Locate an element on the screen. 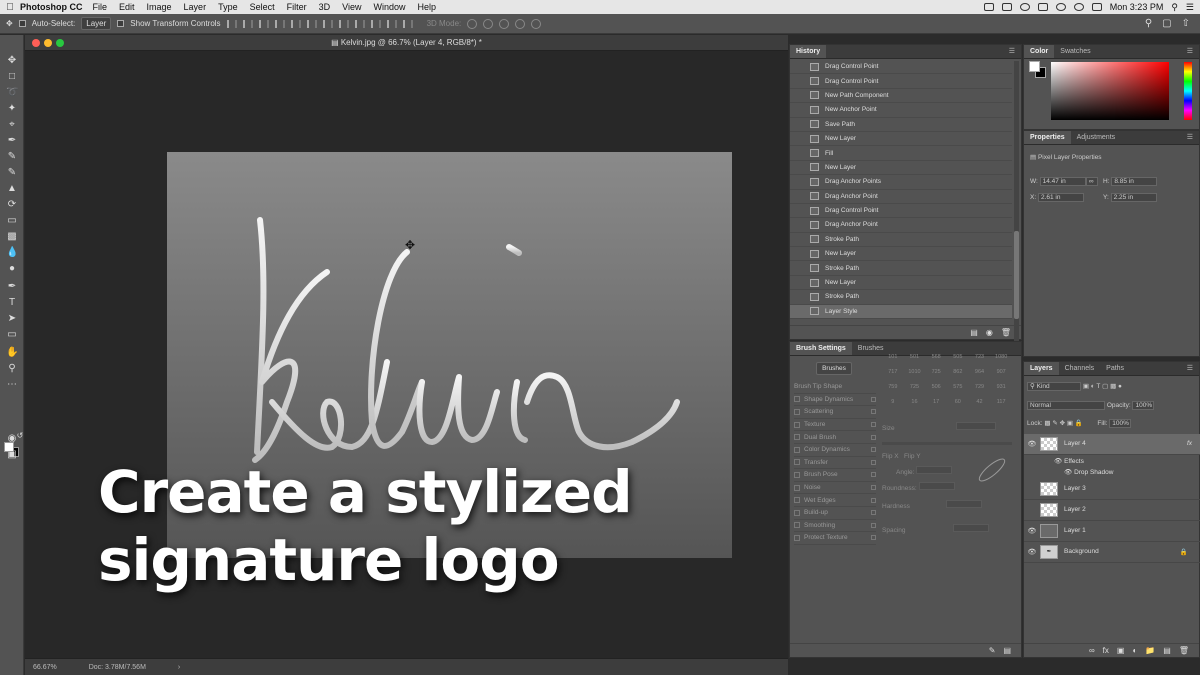 The width and height of the screenshot is (1200, 675). vpn-icon is located at coordinates (1024, 7).